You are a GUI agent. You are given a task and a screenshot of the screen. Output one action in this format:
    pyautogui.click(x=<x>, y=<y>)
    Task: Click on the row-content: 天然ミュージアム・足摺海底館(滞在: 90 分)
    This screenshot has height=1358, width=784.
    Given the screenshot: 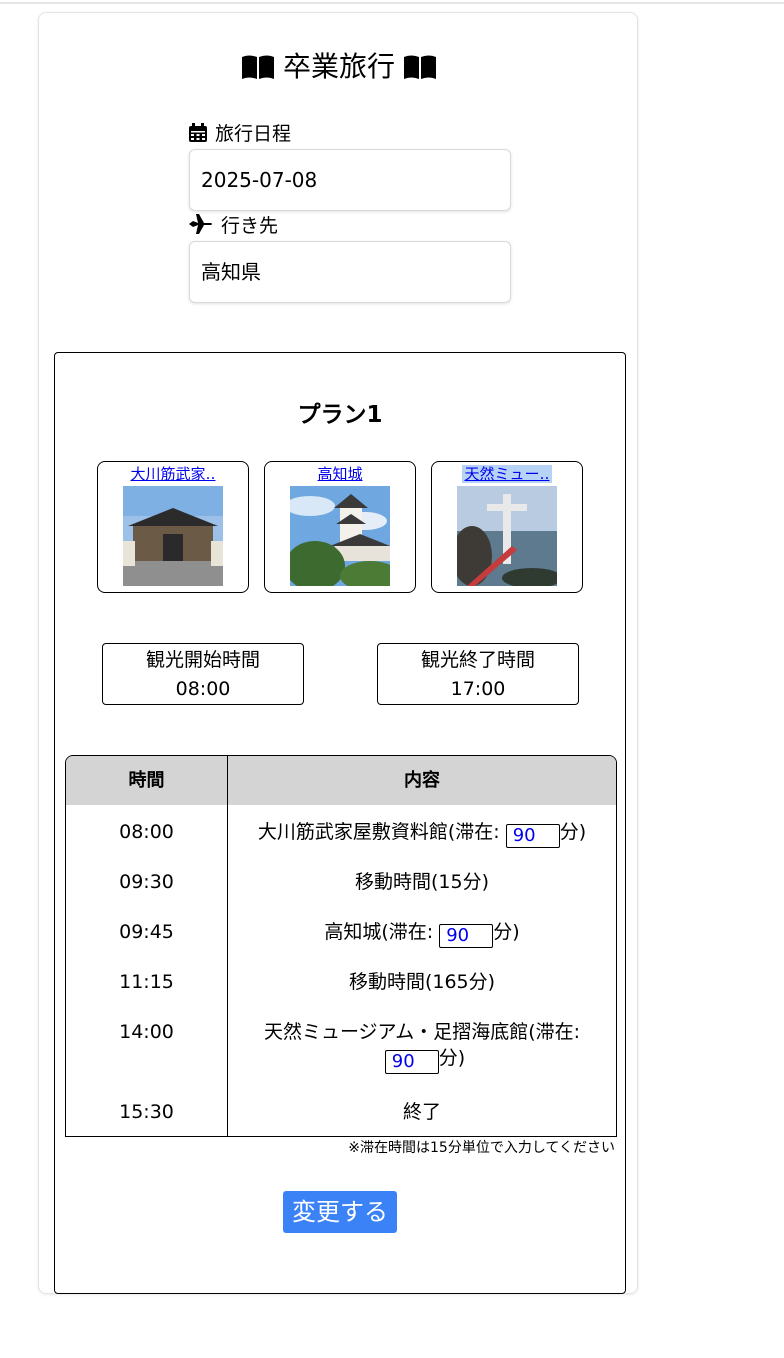 What is the action you would take?
    pyautogui.click(x=422, y=1046)
    